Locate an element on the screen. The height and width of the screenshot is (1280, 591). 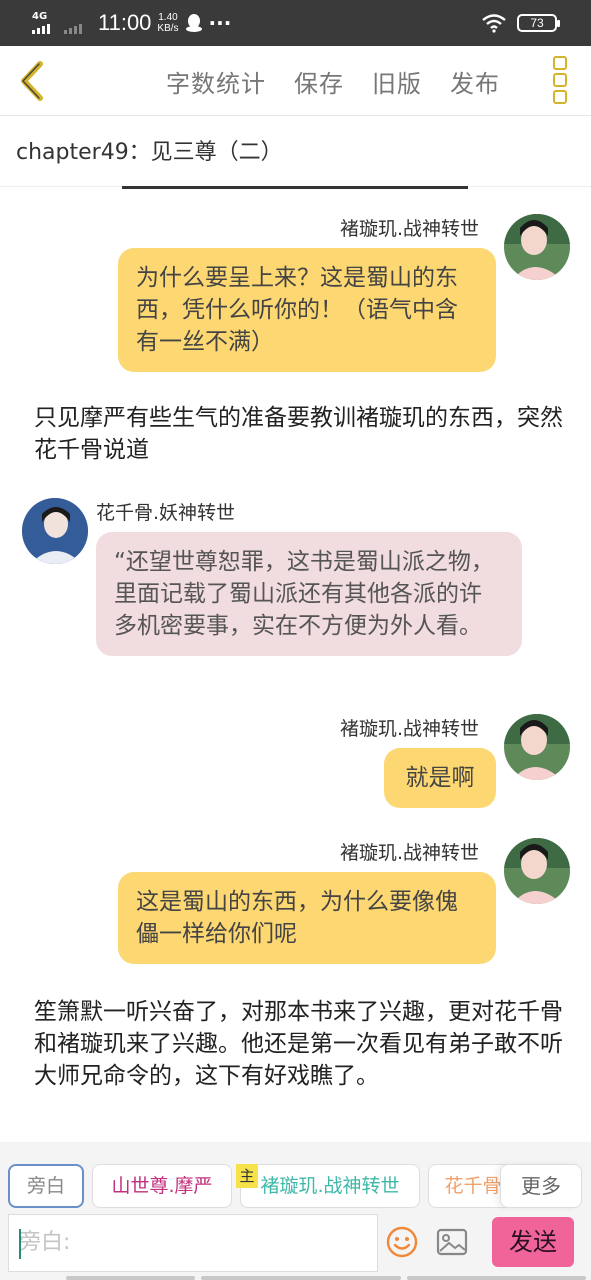
image-button is located at coordinates (452, 1242).